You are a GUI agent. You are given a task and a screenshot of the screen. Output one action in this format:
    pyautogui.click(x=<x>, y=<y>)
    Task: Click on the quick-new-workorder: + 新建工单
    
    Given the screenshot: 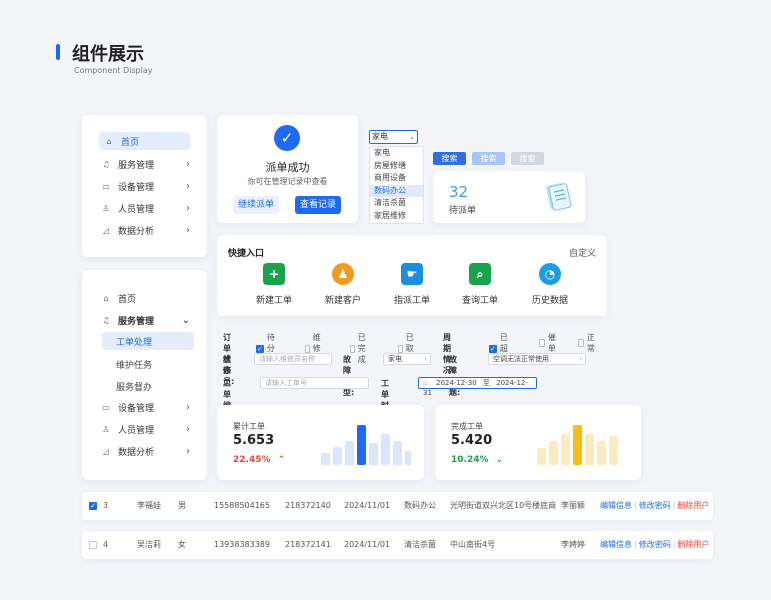 What is the action you would take?
    pyautogui.click(x=274, y=284)
    